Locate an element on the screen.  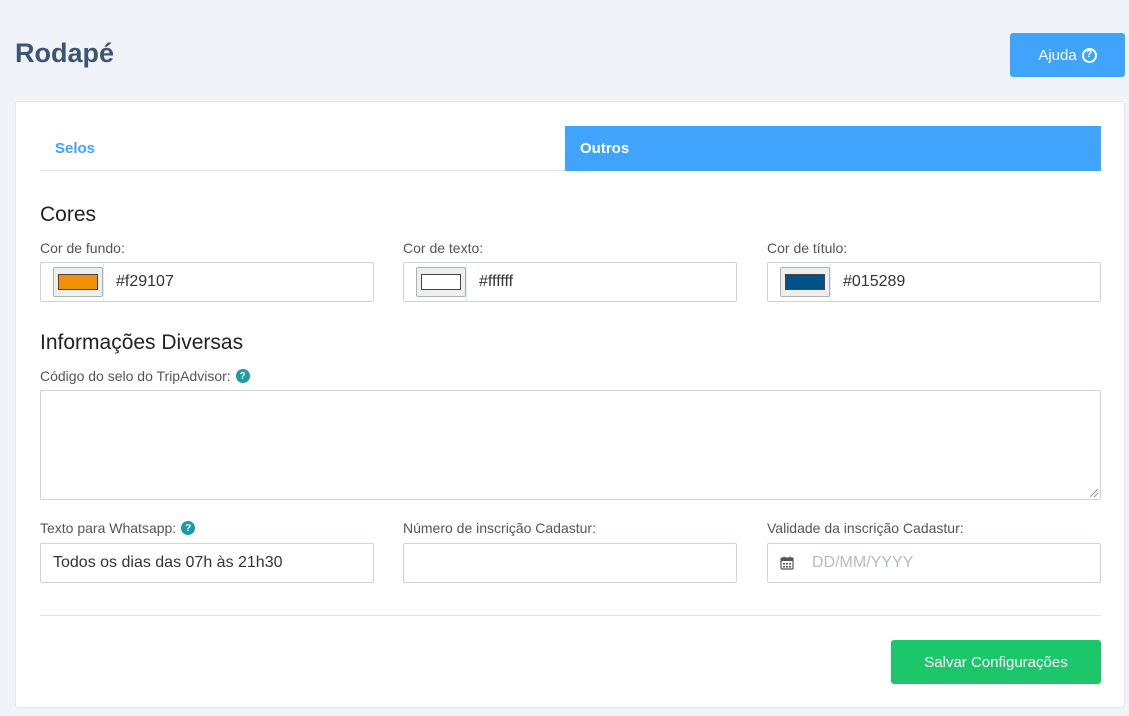
help-button-label: Ajuda is located at coordinates (1057, 55).